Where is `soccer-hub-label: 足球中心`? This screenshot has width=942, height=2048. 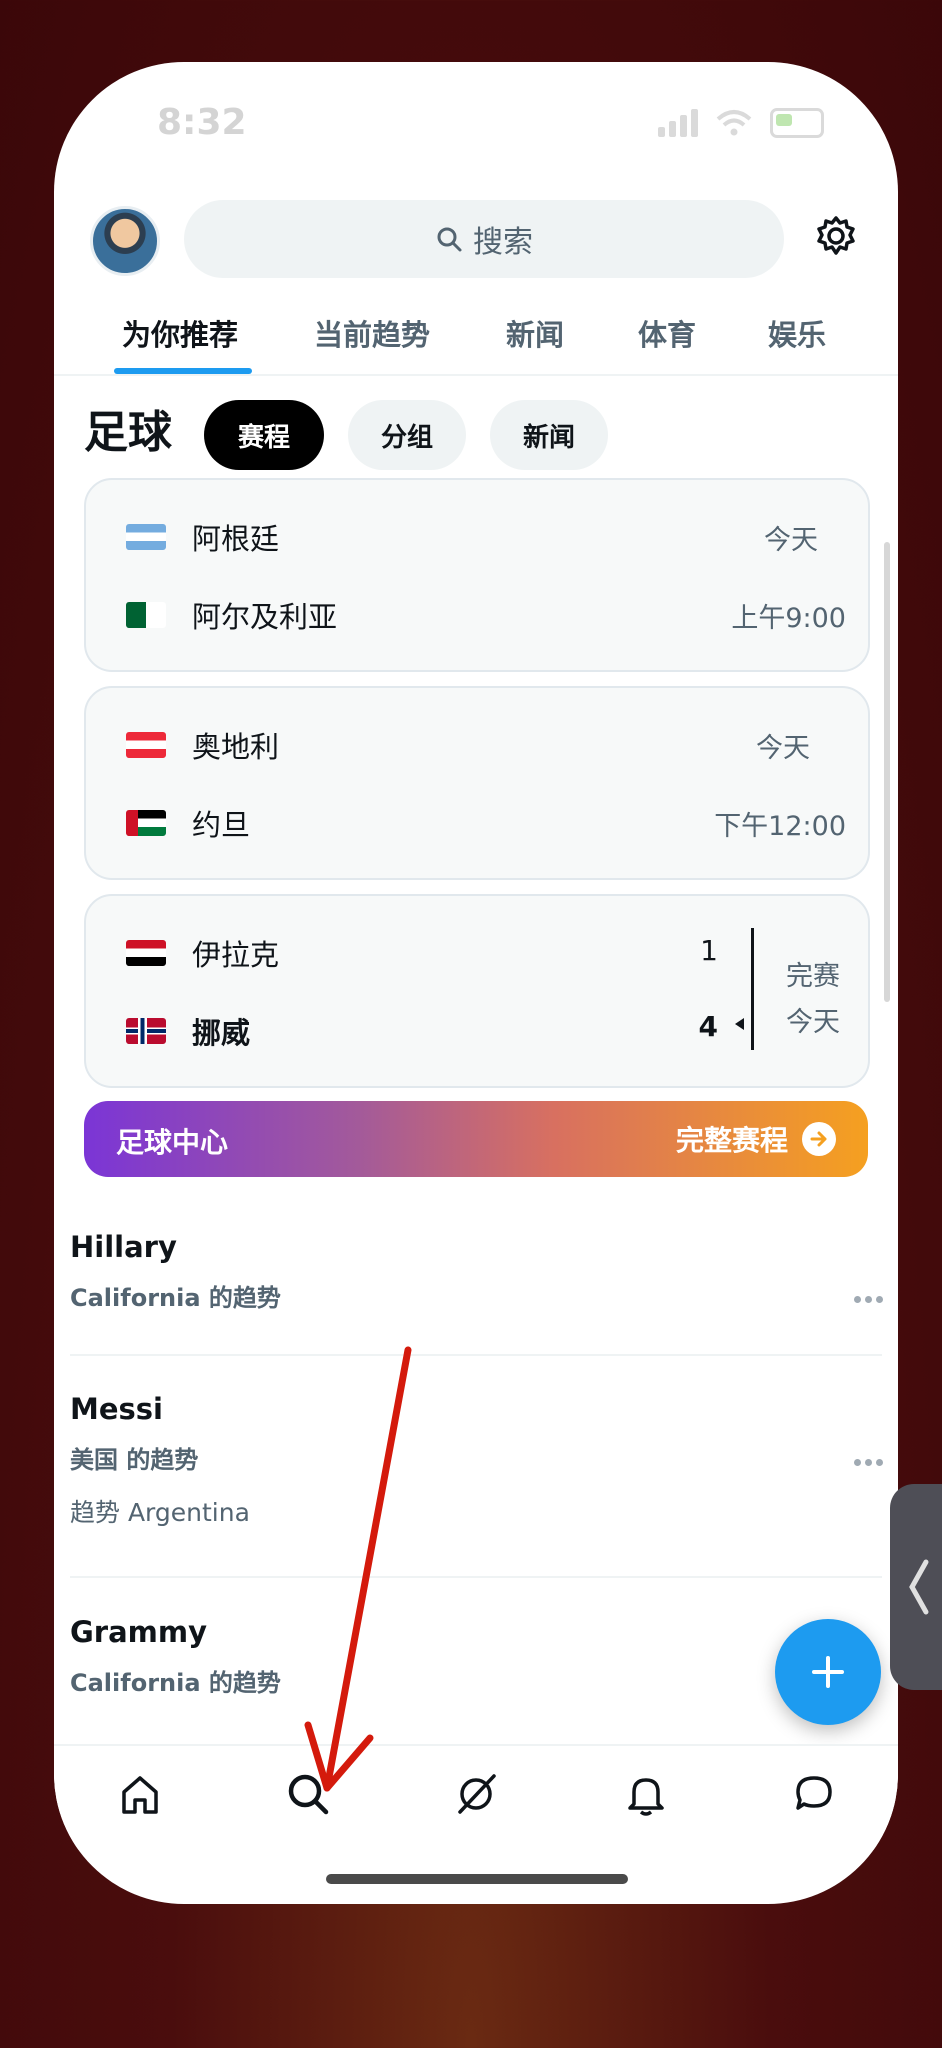 soccer-hub-label: 足球中心 is located at coordinates (172, 1142).